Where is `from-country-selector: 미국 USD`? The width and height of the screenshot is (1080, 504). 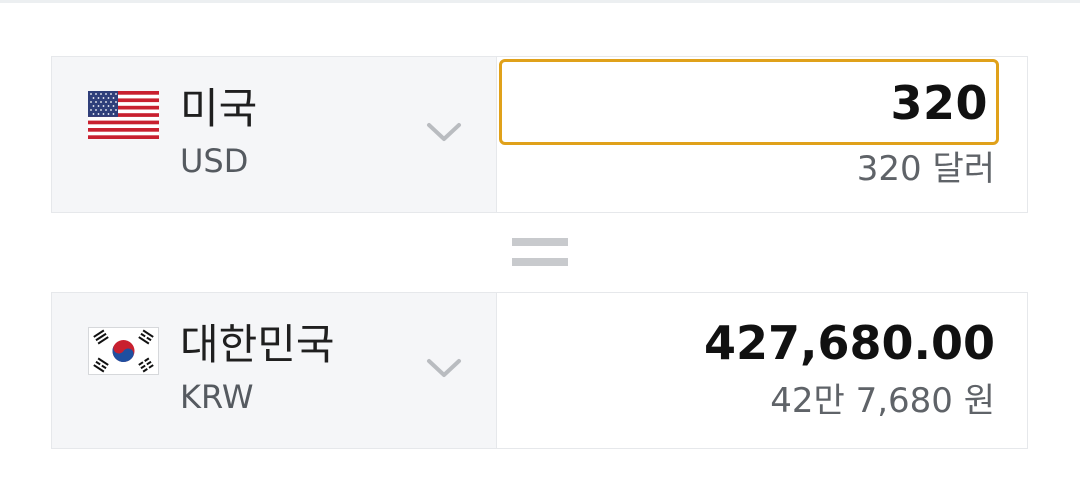
from-country-selector: 미국 USD is located at coordinates (274, 134).